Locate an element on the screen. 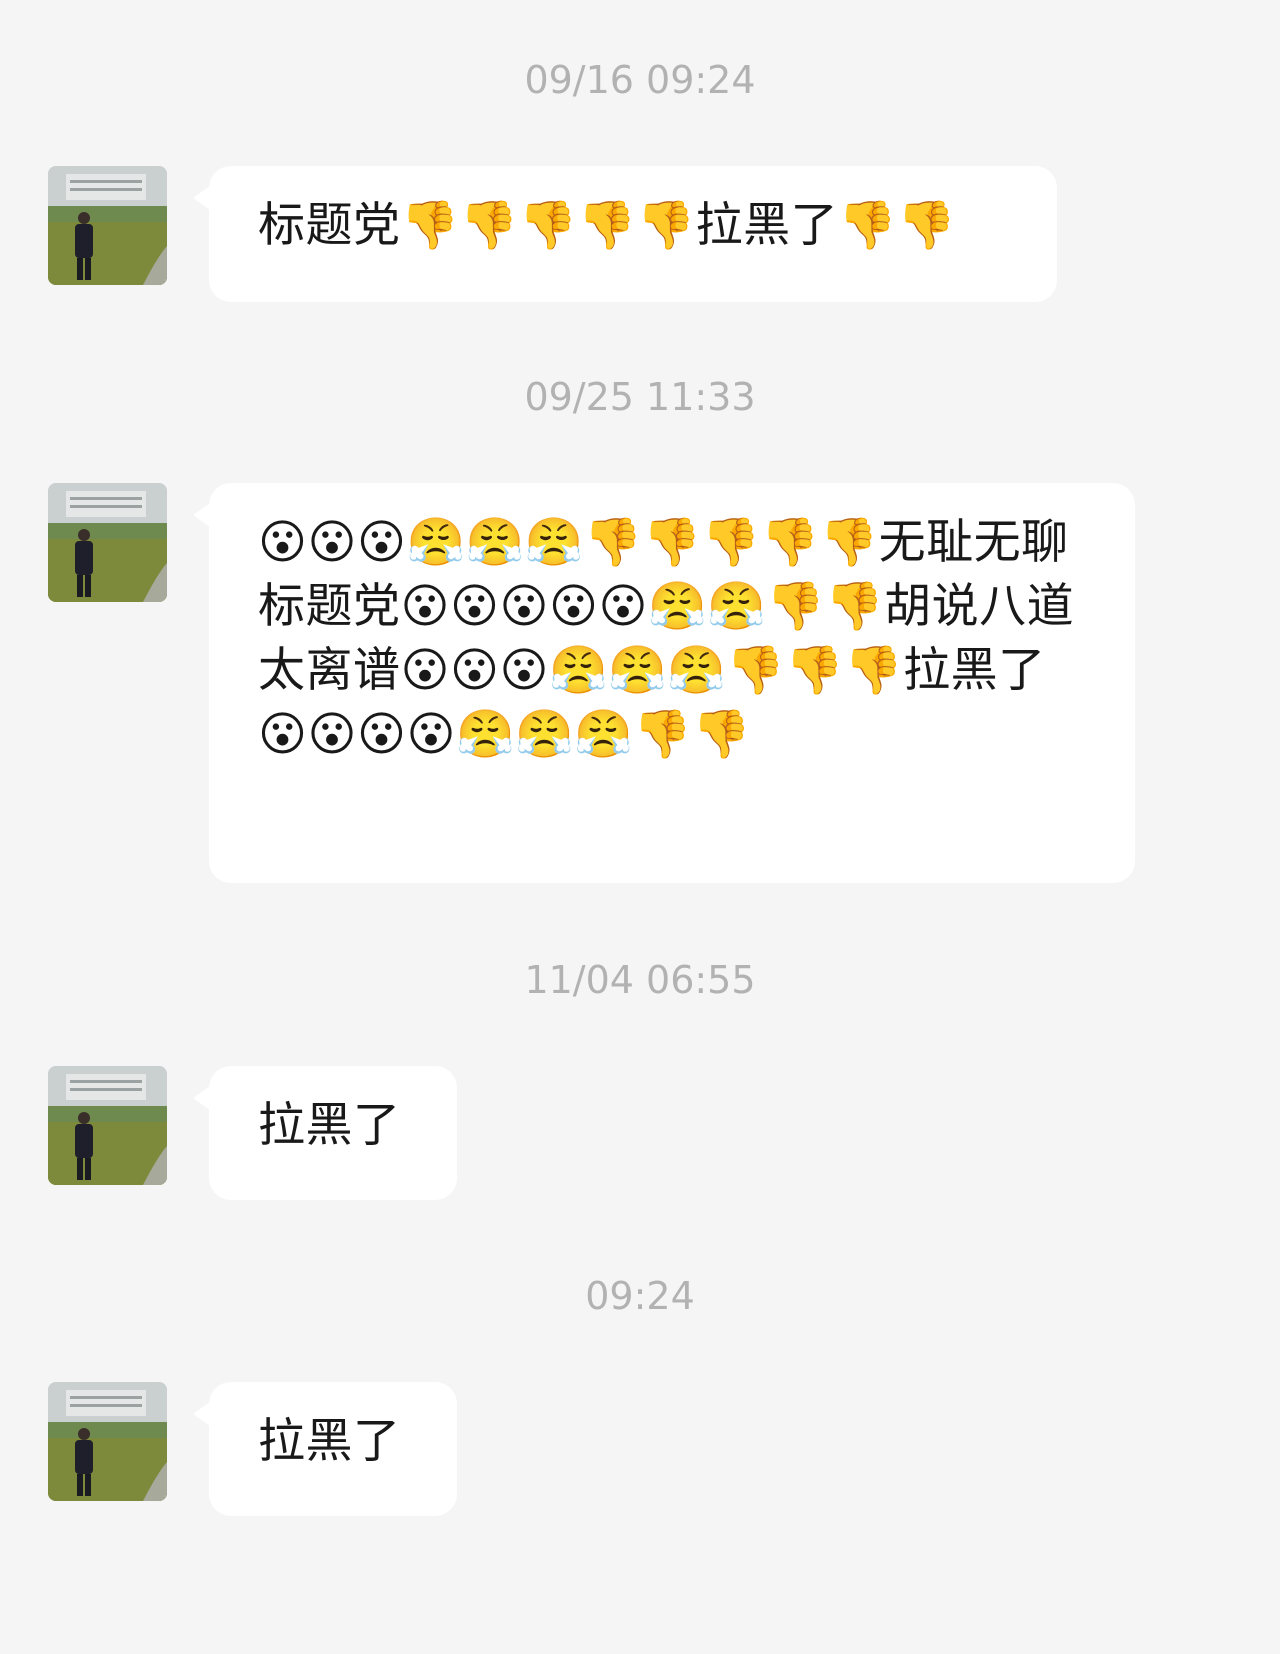  message-timestamp: 09:24 is located at coordinates (640, 1296).